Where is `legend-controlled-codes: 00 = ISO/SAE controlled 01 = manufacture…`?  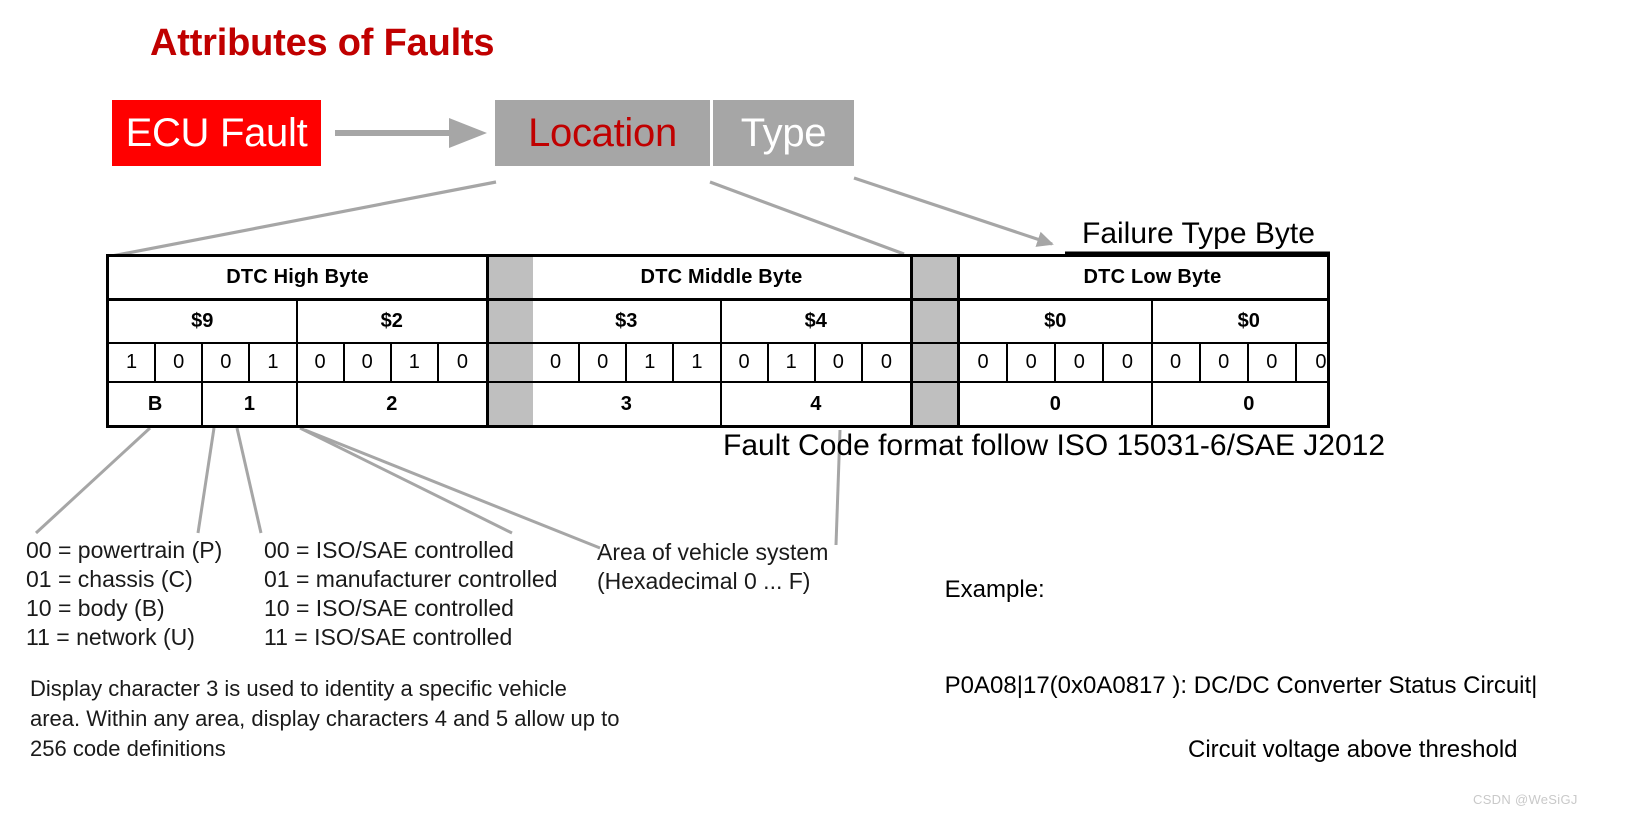
legend-controlled-codes: 00 = ISO/SAE controlled 01 = manufacture… is located at coordinates (411, 593).